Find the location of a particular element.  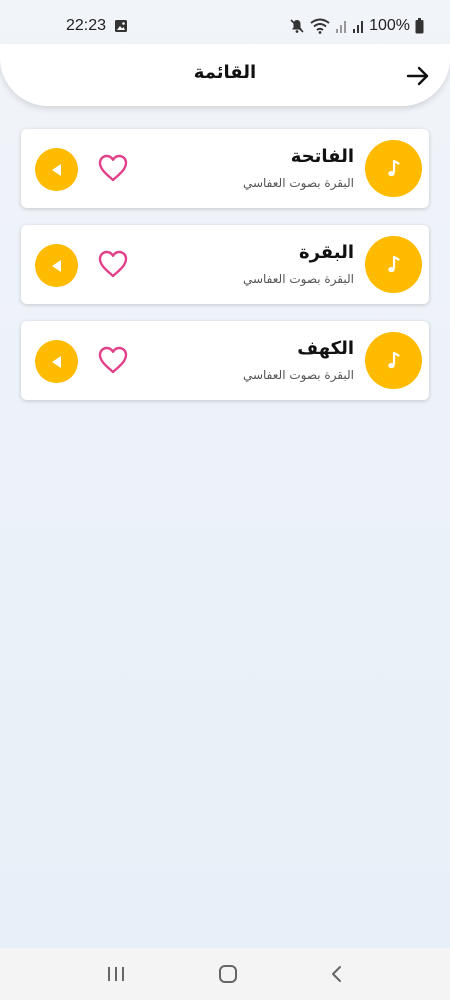

gallery-icon is located at coordinates (121, 26).